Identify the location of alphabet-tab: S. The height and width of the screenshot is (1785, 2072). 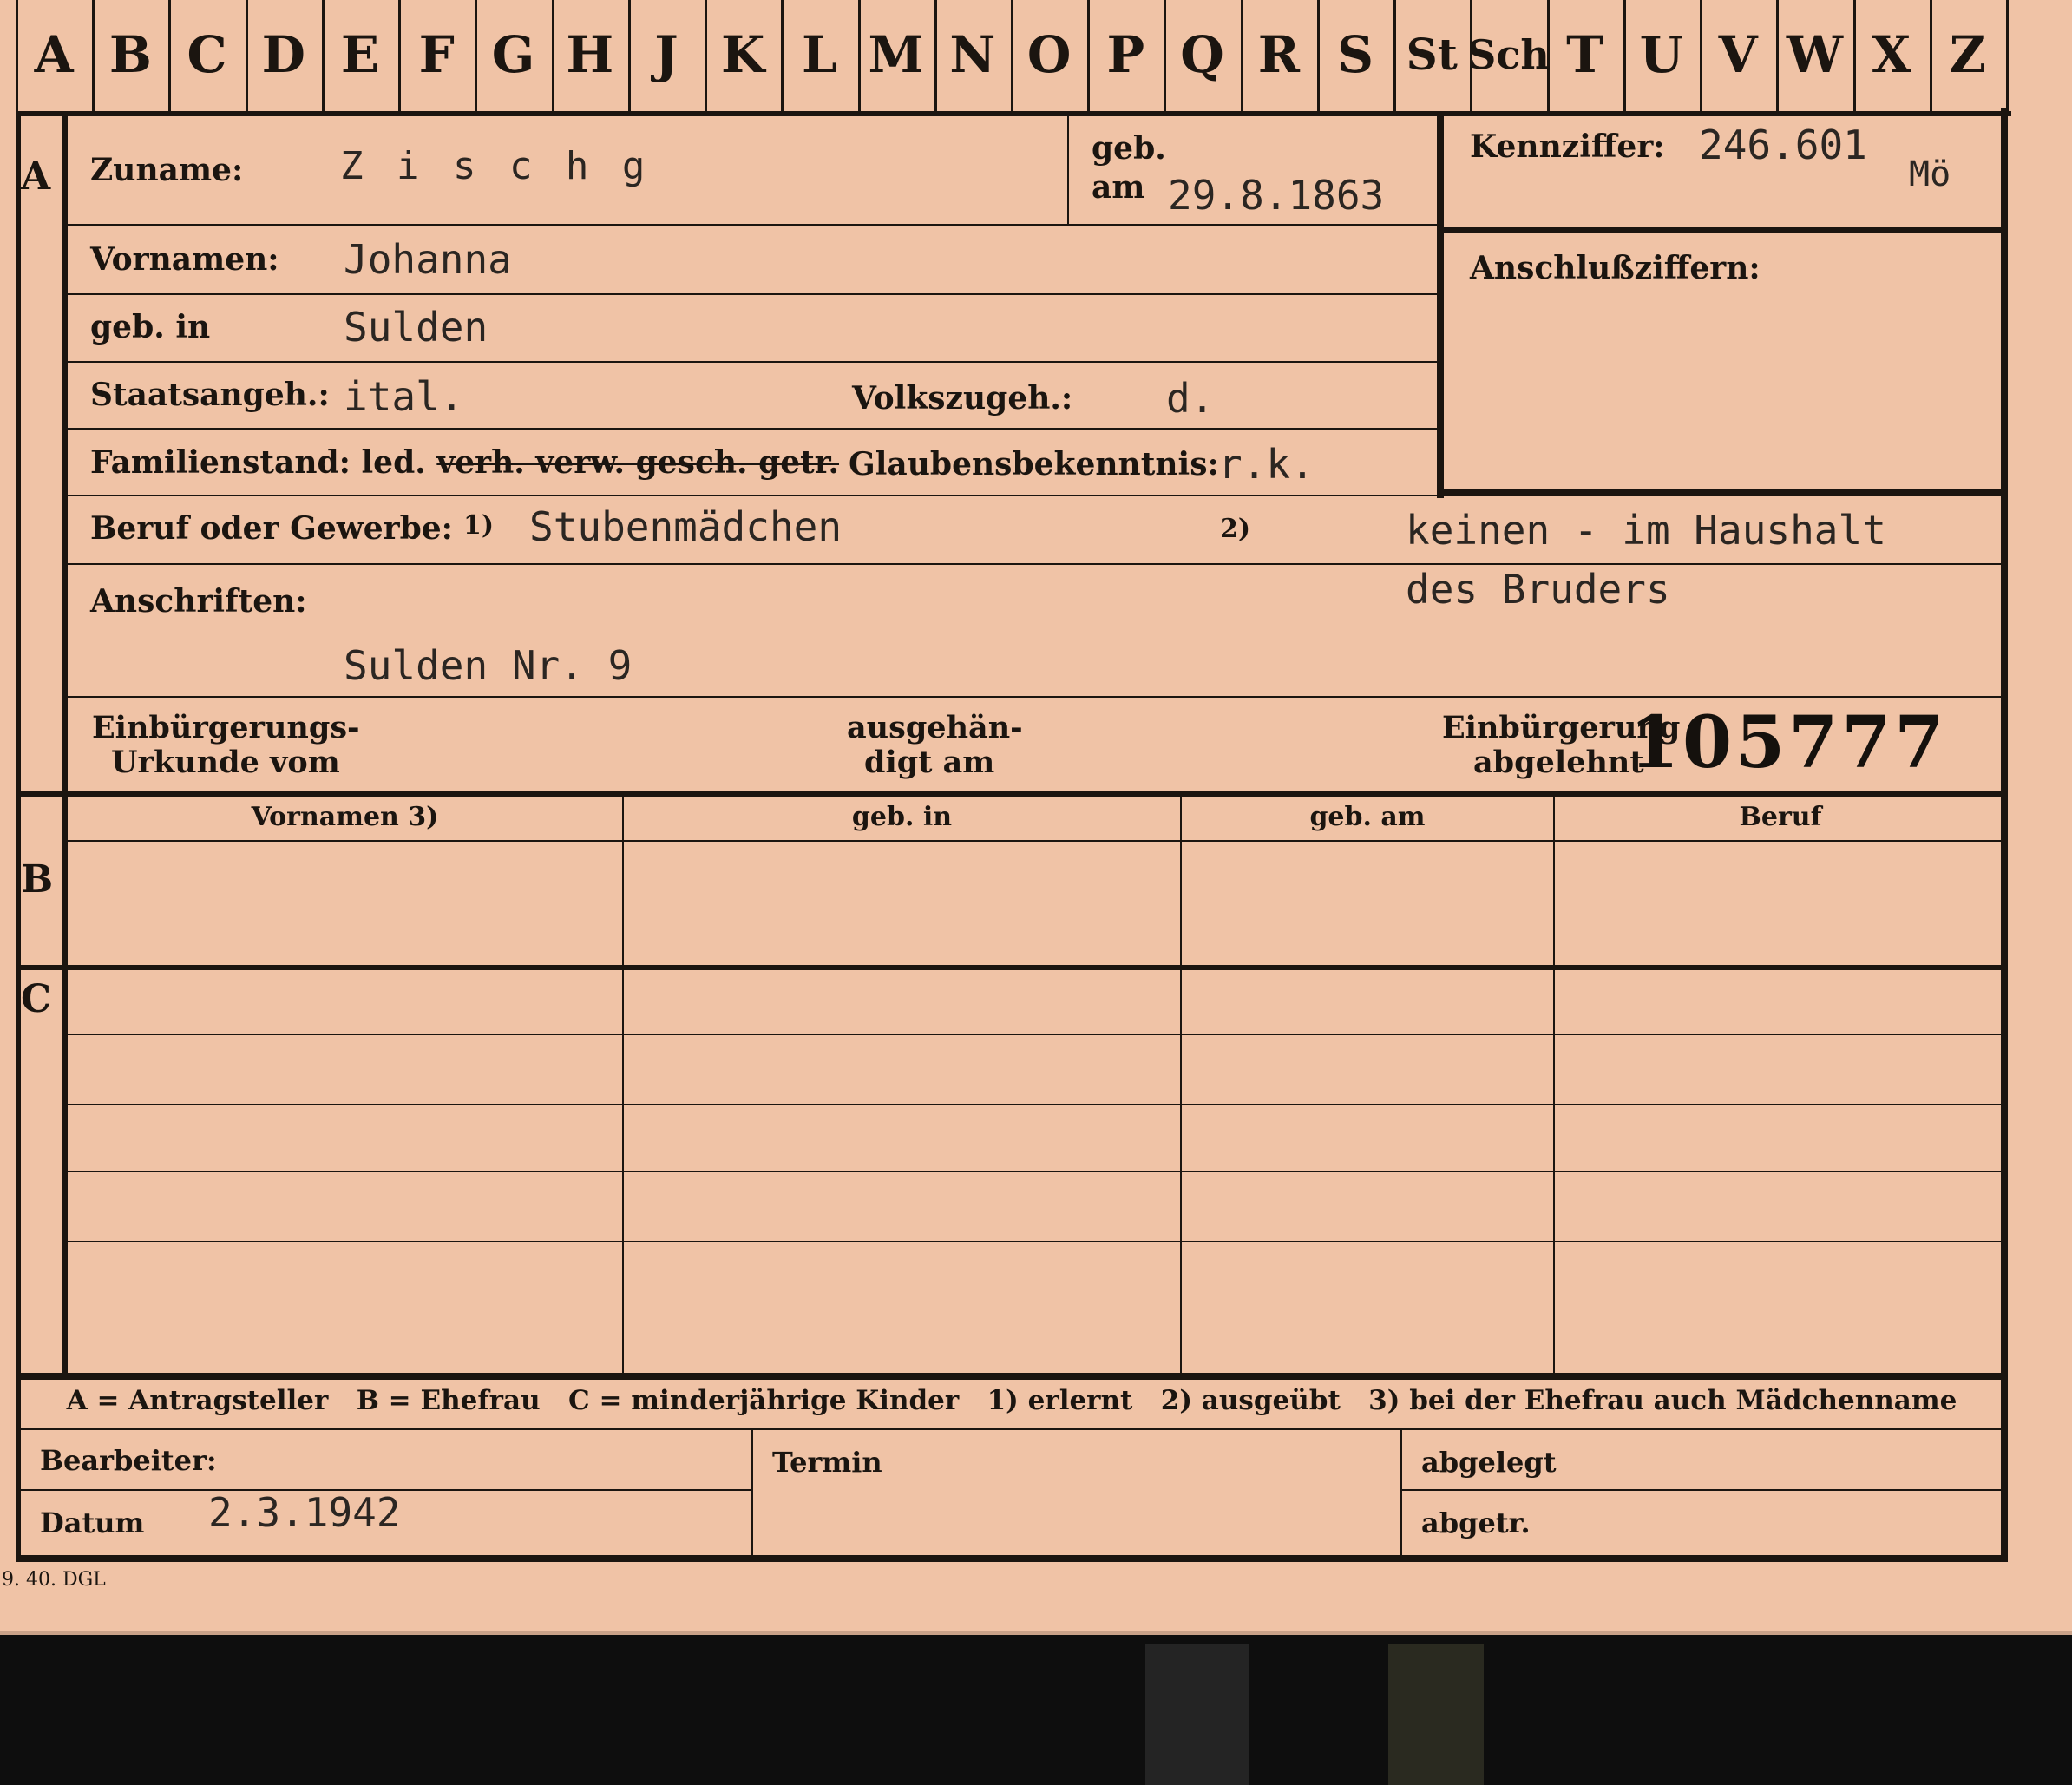
(1355, 54).